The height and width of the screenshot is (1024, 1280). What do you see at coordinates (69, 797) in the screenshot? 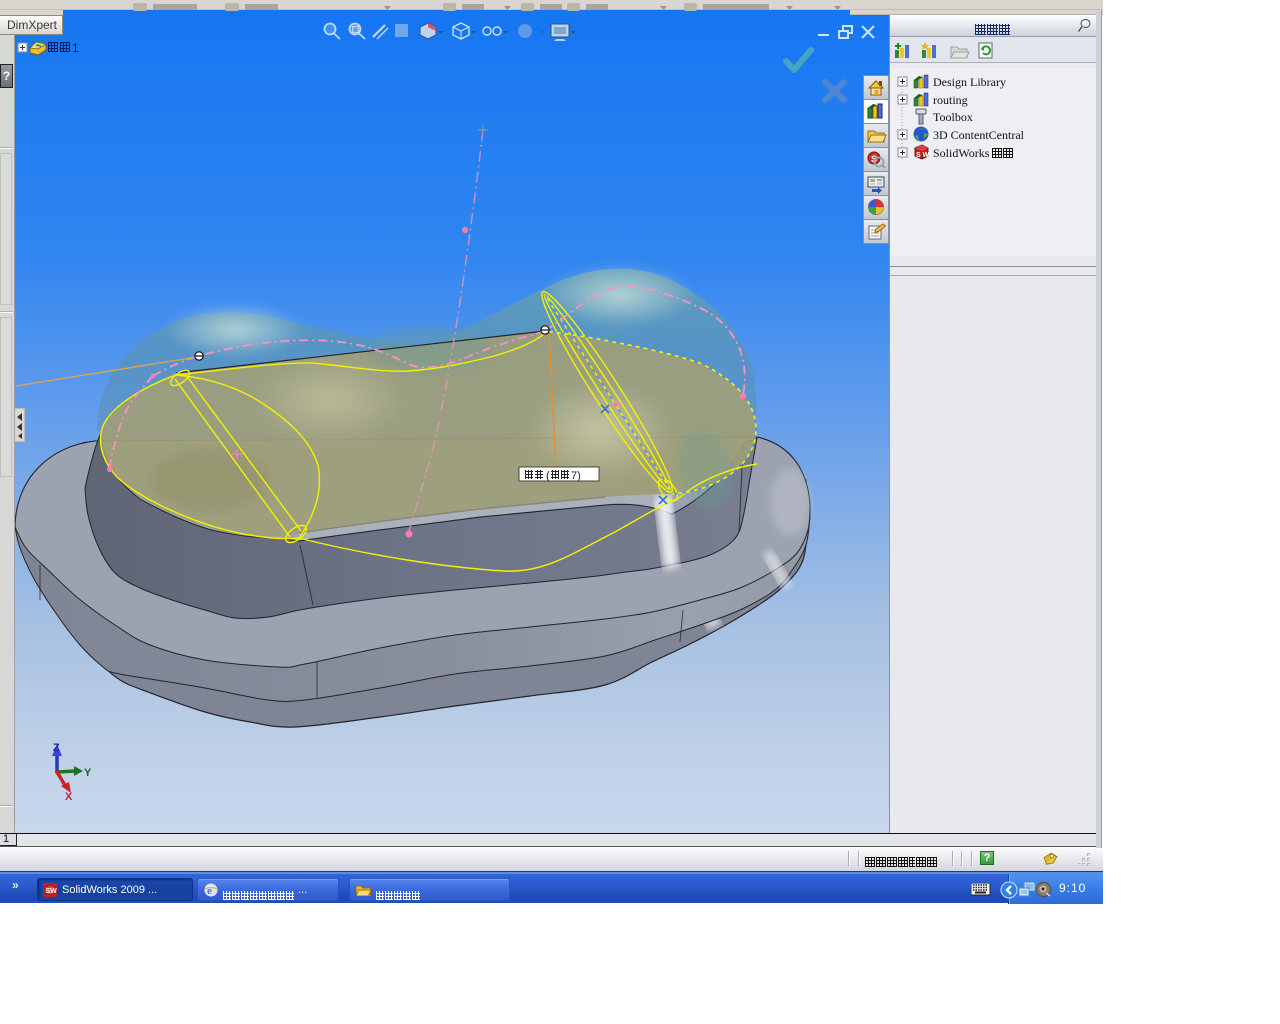
I see `svg-text: X` at bounding box center [69, 797].